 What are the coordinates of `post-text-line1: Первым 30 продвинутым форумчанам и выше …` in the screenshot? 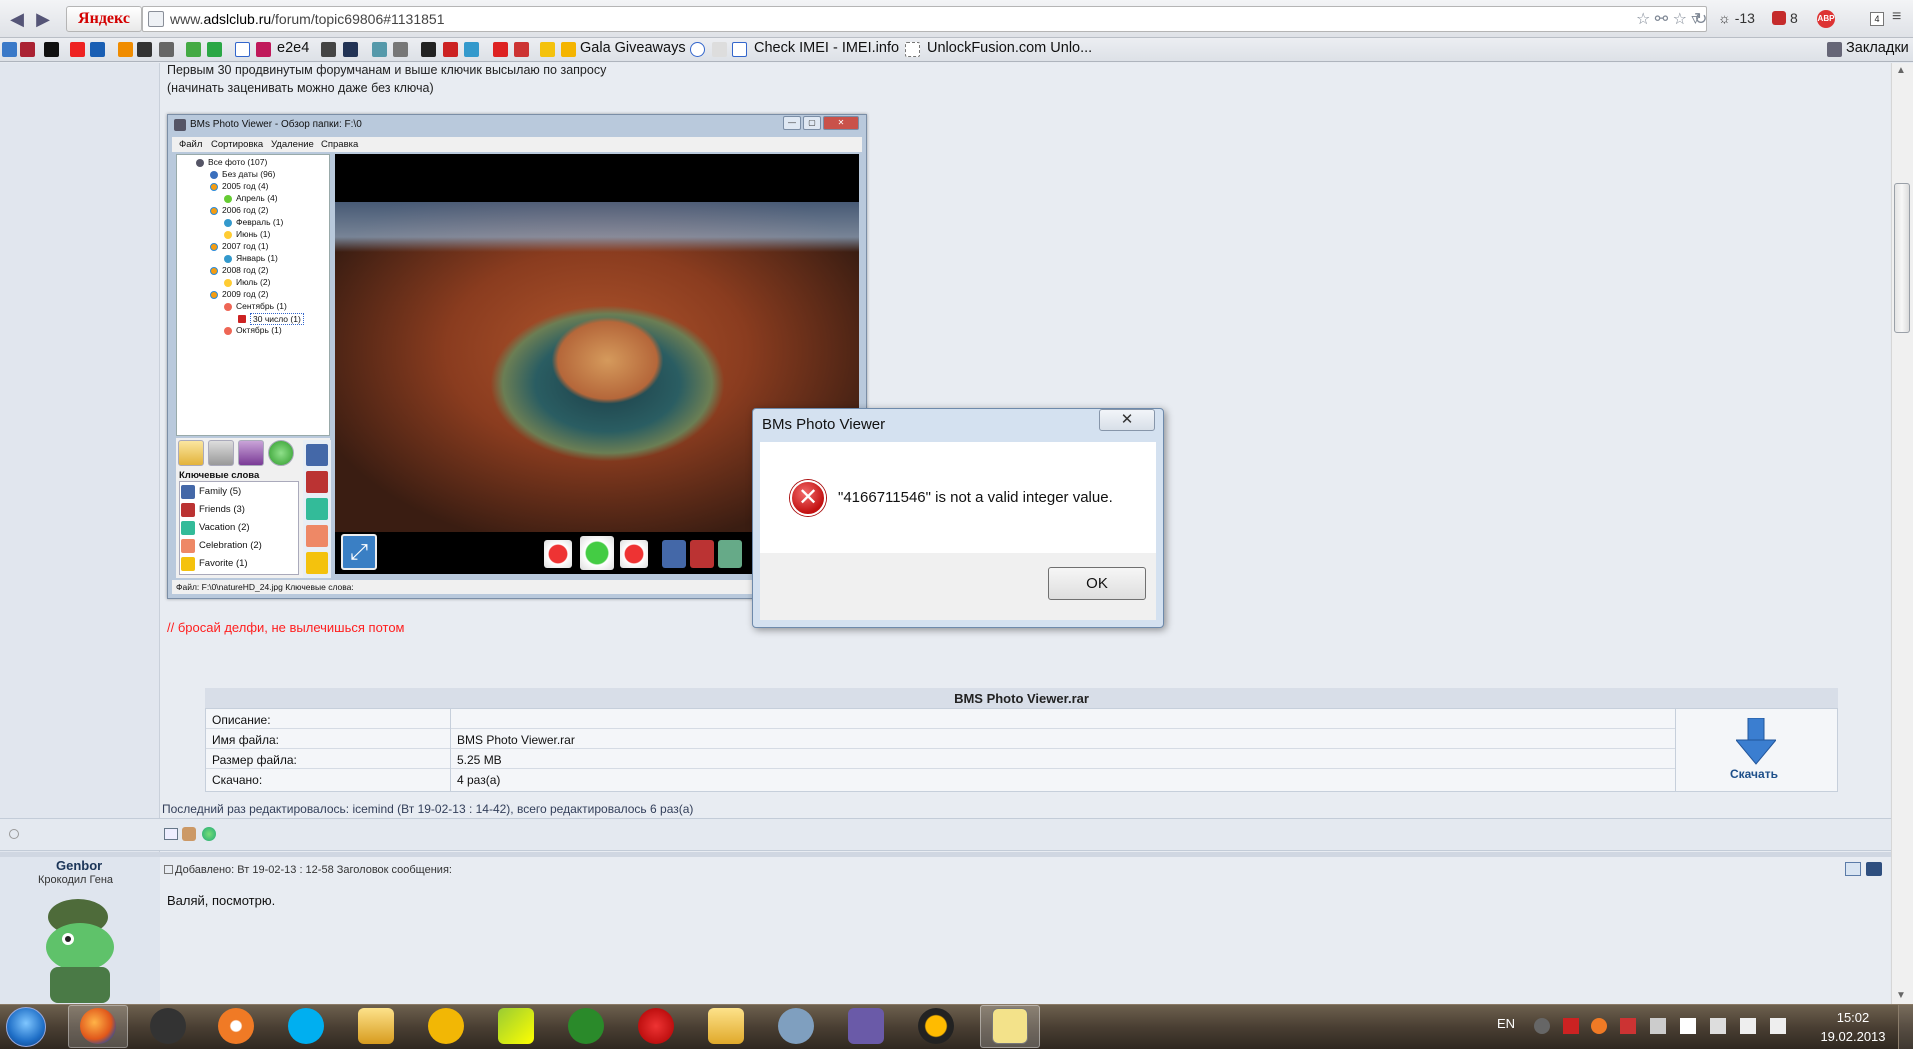 It's located at (387, 70).